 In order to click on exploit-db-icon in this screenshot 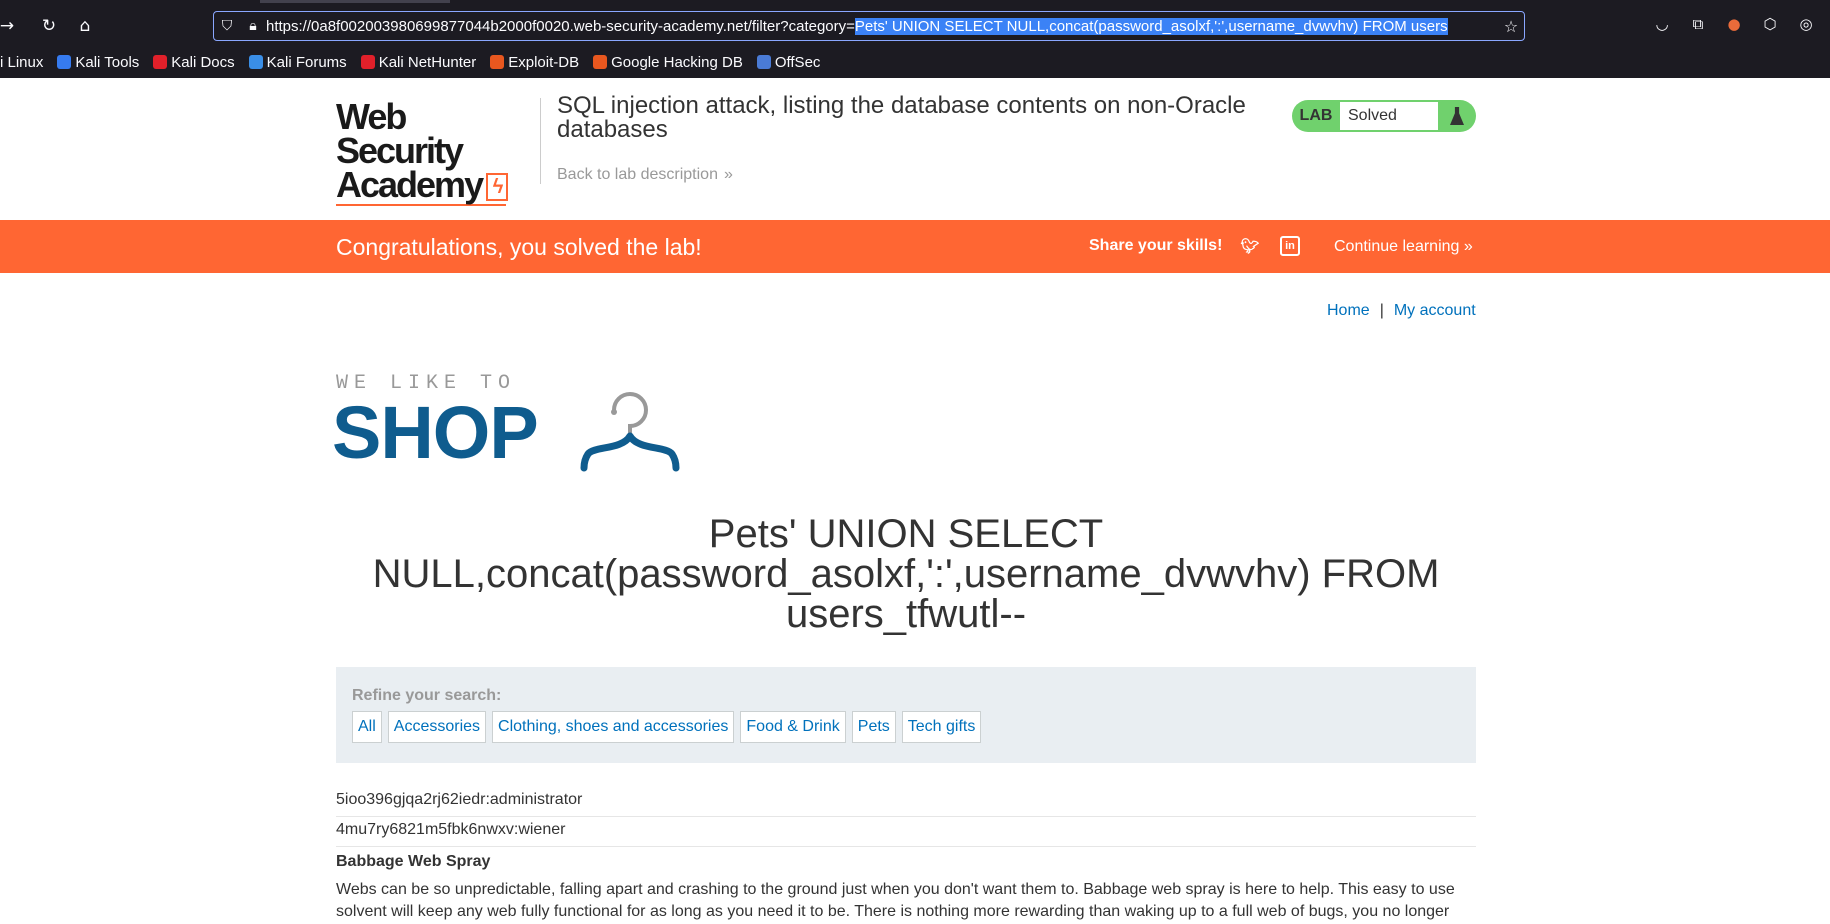, I will do `click(497, 62)`.